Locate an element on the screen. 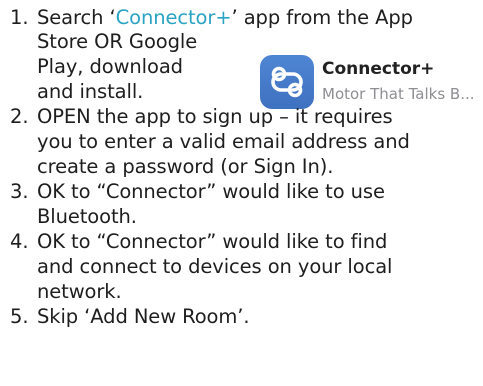  step-4-line-1: OK to “Connector” would like to find is located at coordinates (212, 241).